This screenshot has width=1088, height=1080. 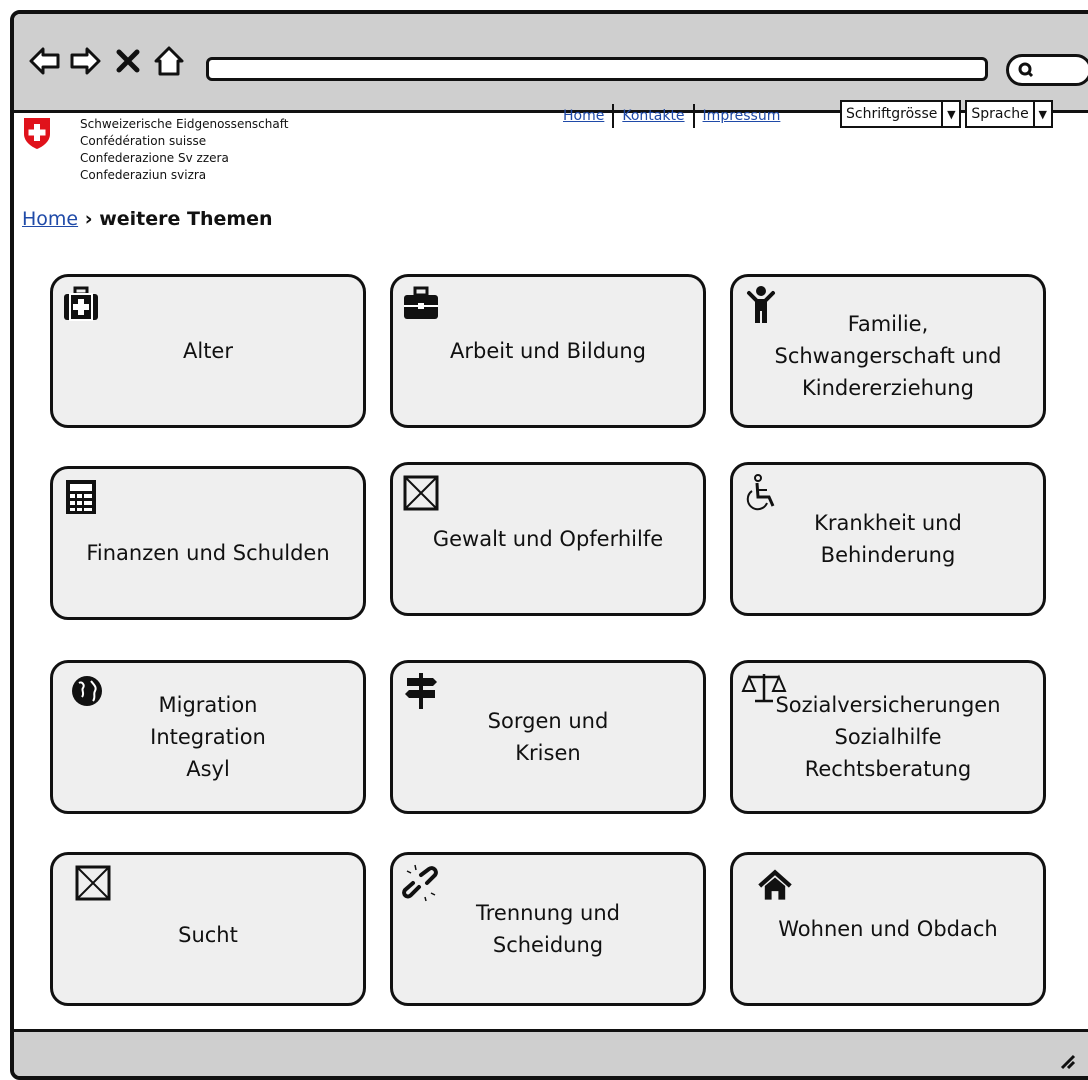 I want to click on address-bar, so click(x=597, y=69).